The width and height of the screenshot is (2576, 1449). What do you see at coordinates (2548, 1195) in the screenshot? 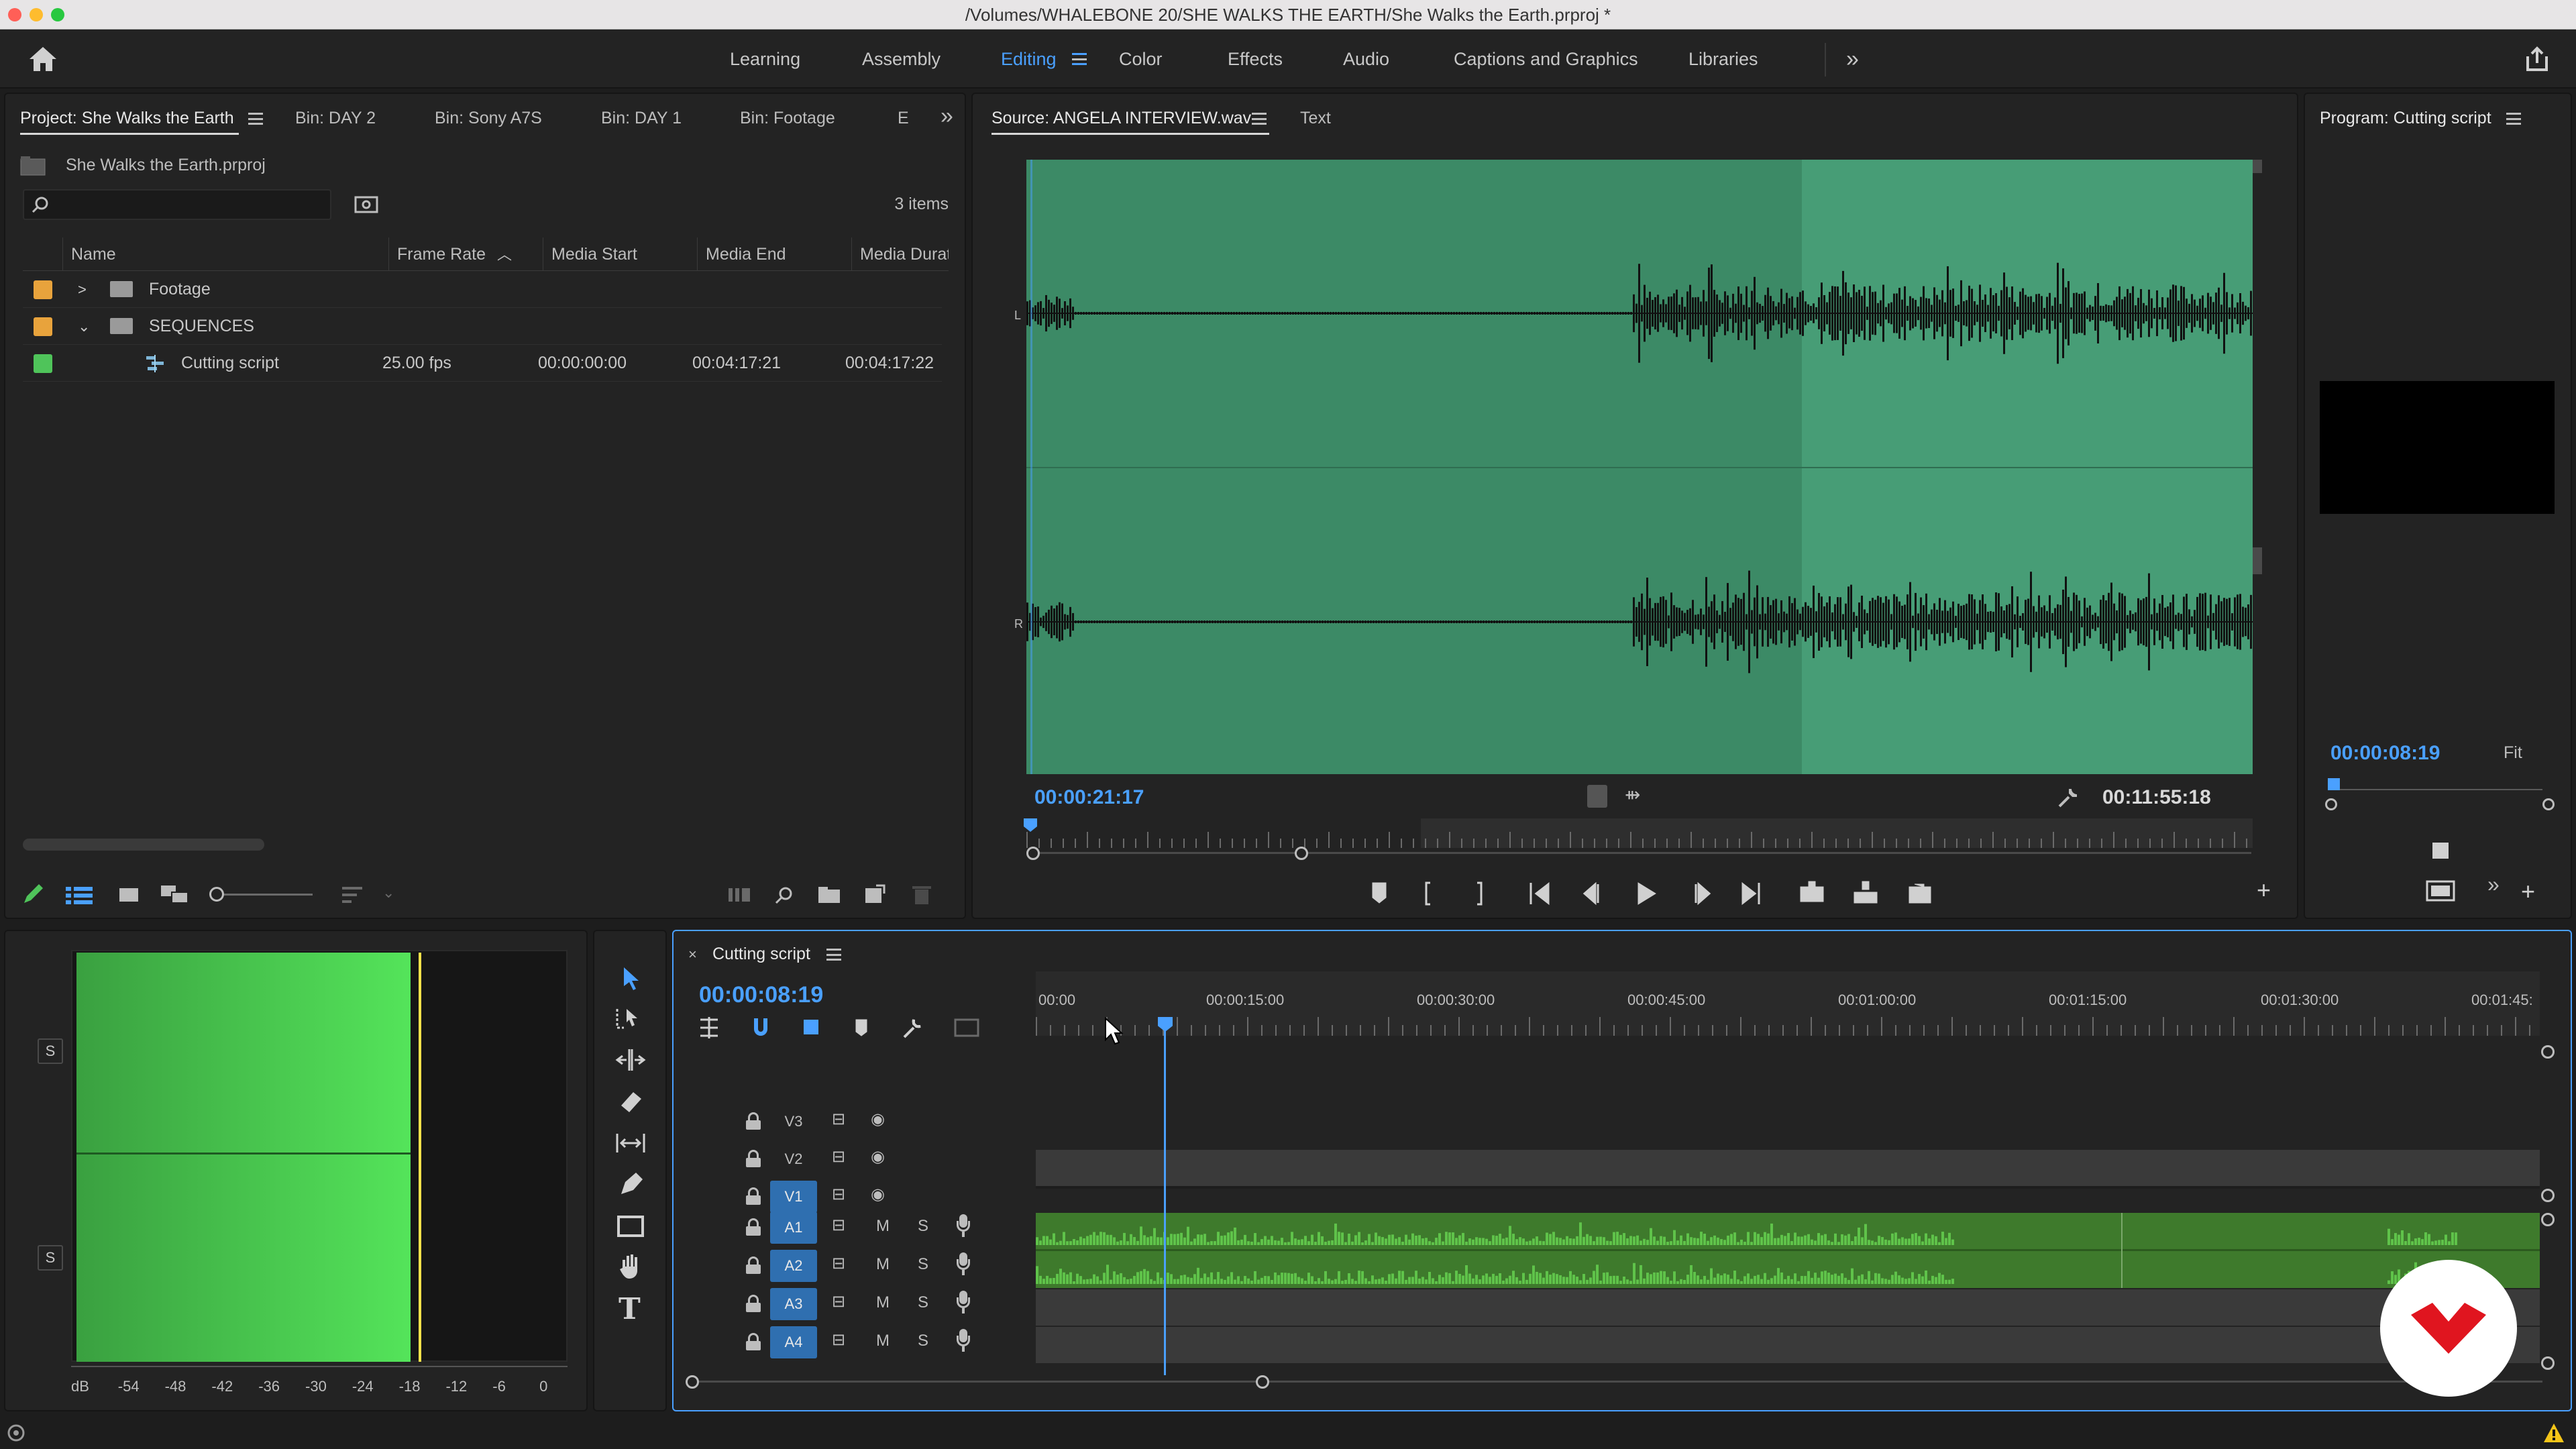
I see `video-scroll-handle-bottom` at bounding box center [2548, 1195].